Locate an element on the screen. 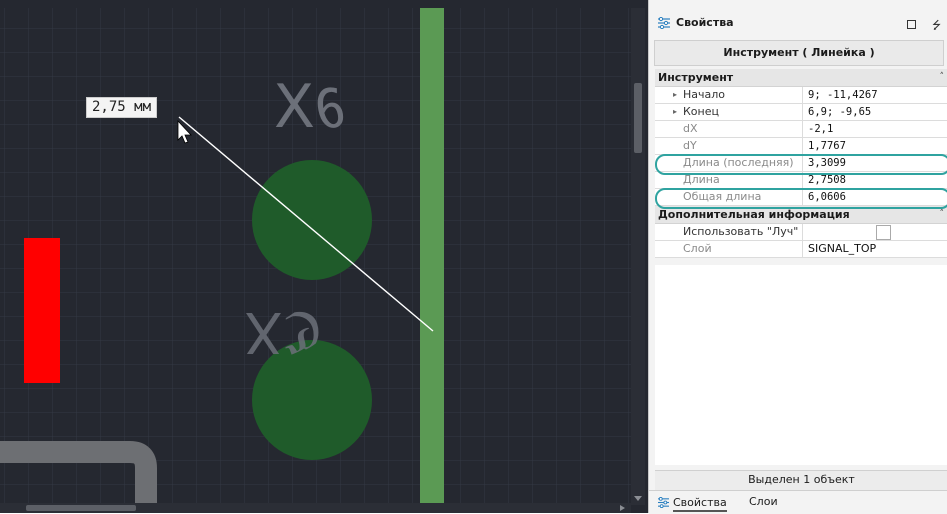 This screenshot has height=514, width=947. scroll-right-arrow-icon is located at coordinates (622, 508).